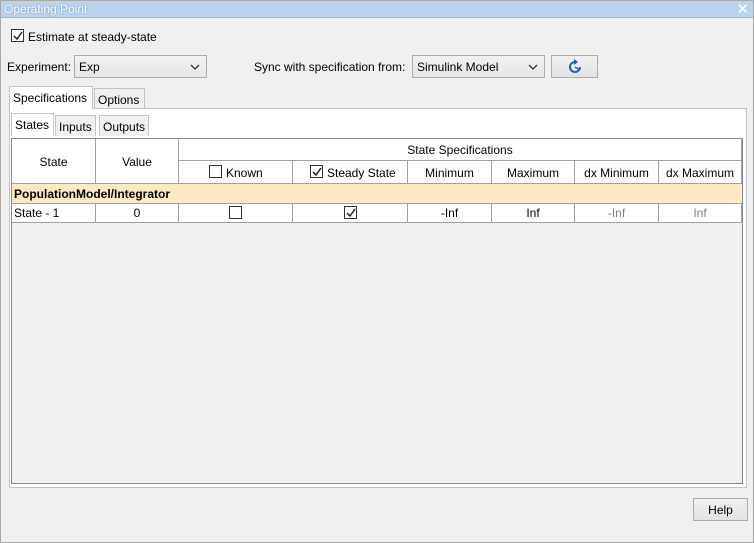 This screenshot has width=754, height=543. Describe the element at coordinates (39, 67) in the screenshot. I see `experiment-label: Experiment:` at that location.